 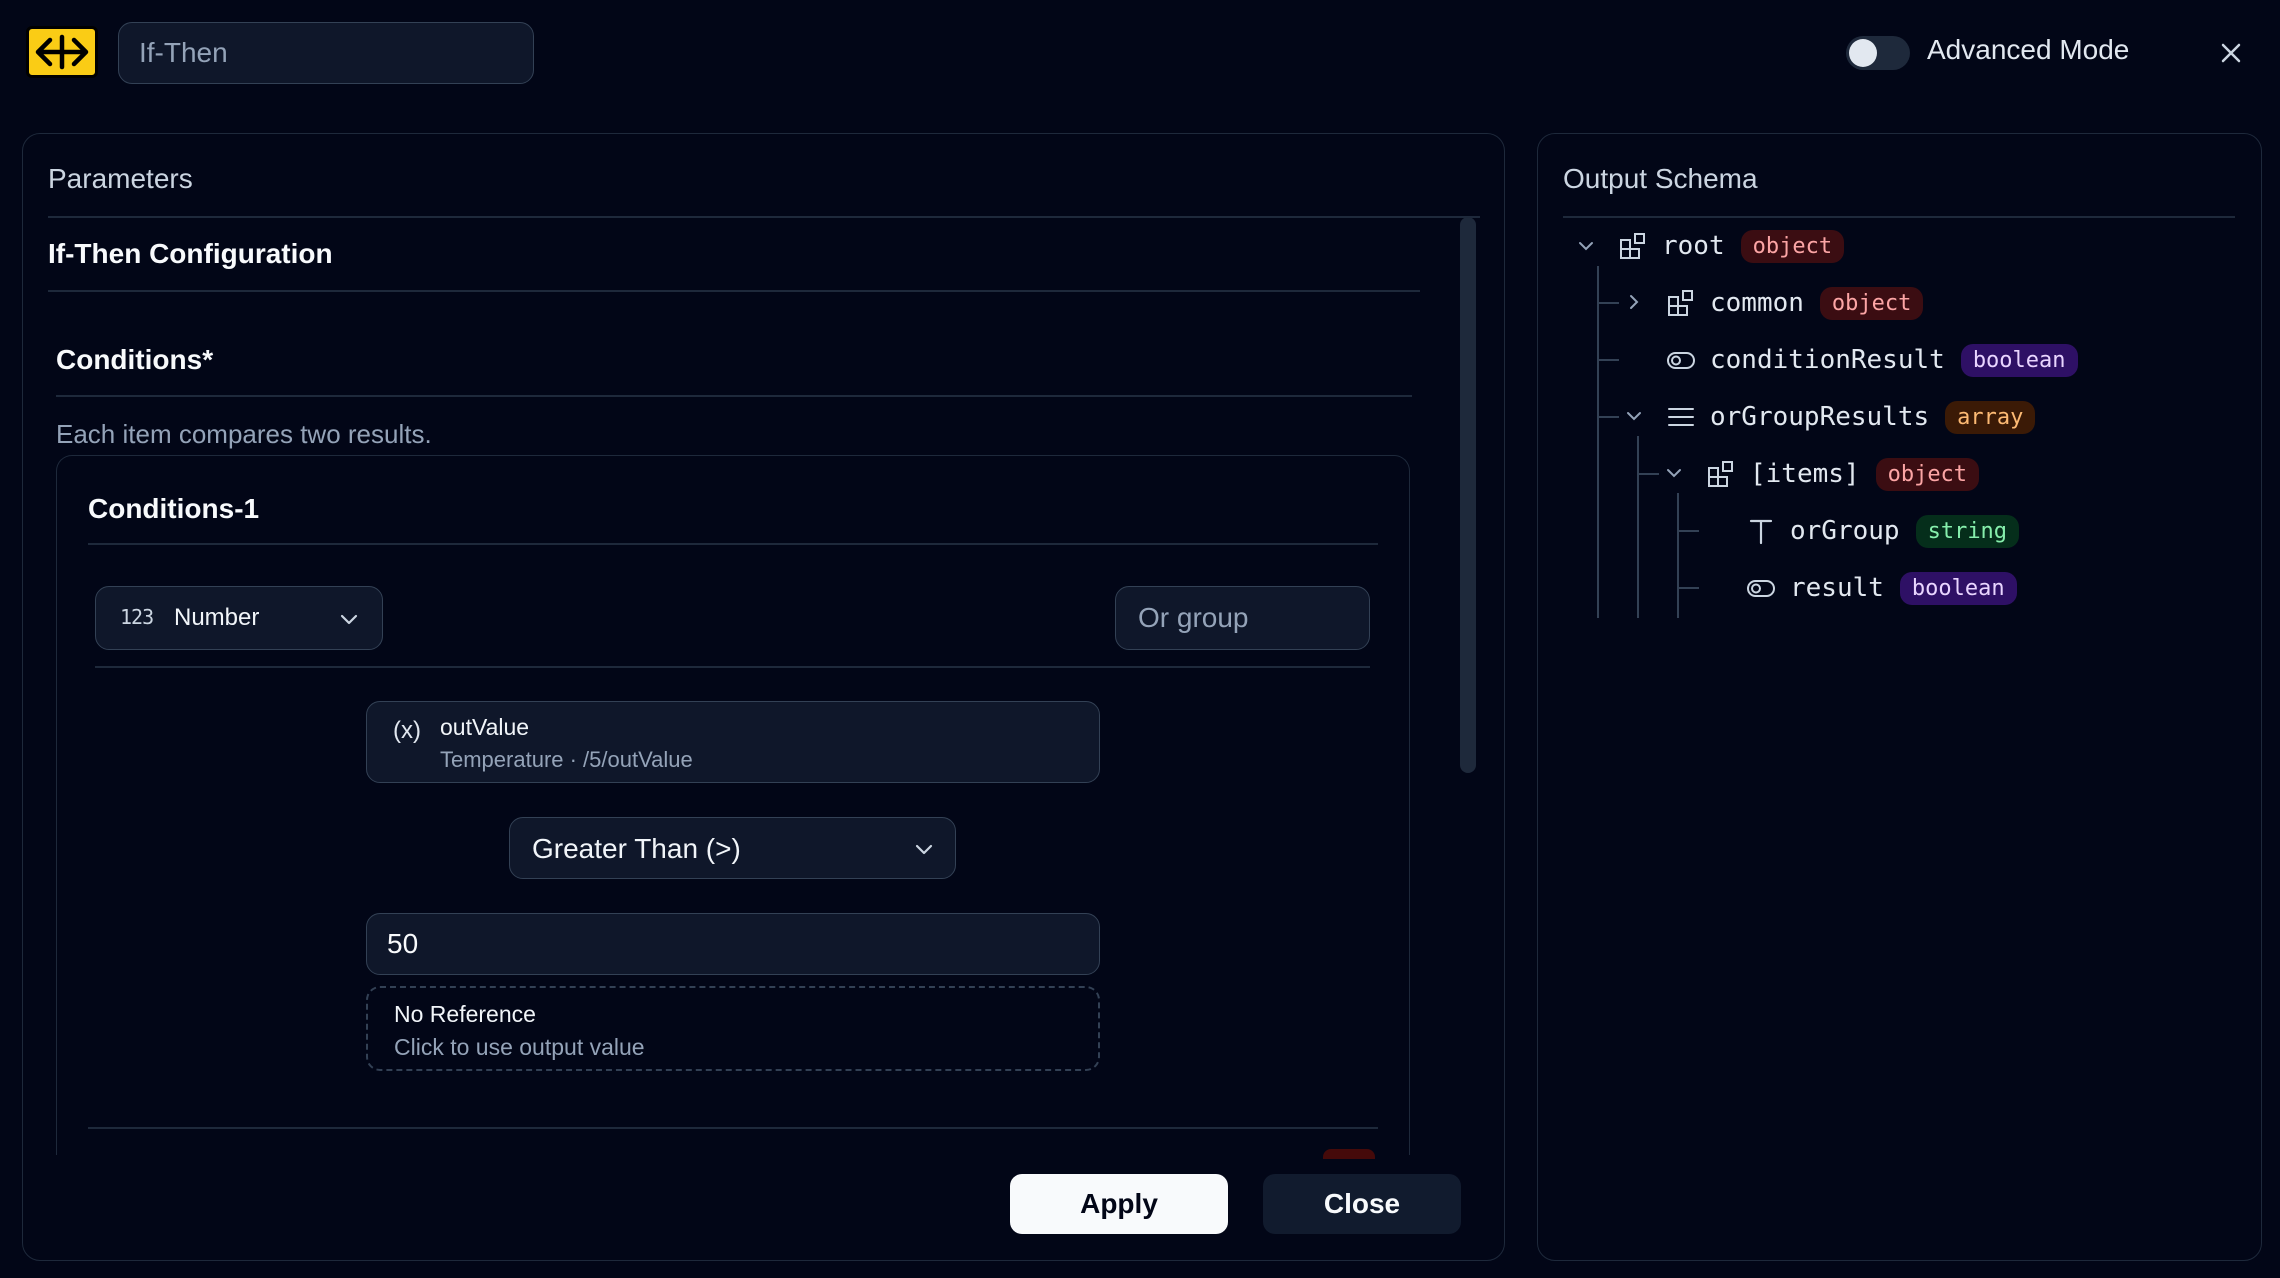 What do you see at coordinates (326, 53) in the screenshot?
I see `node-title-input: If-Then` at bounding box center [326, 53].